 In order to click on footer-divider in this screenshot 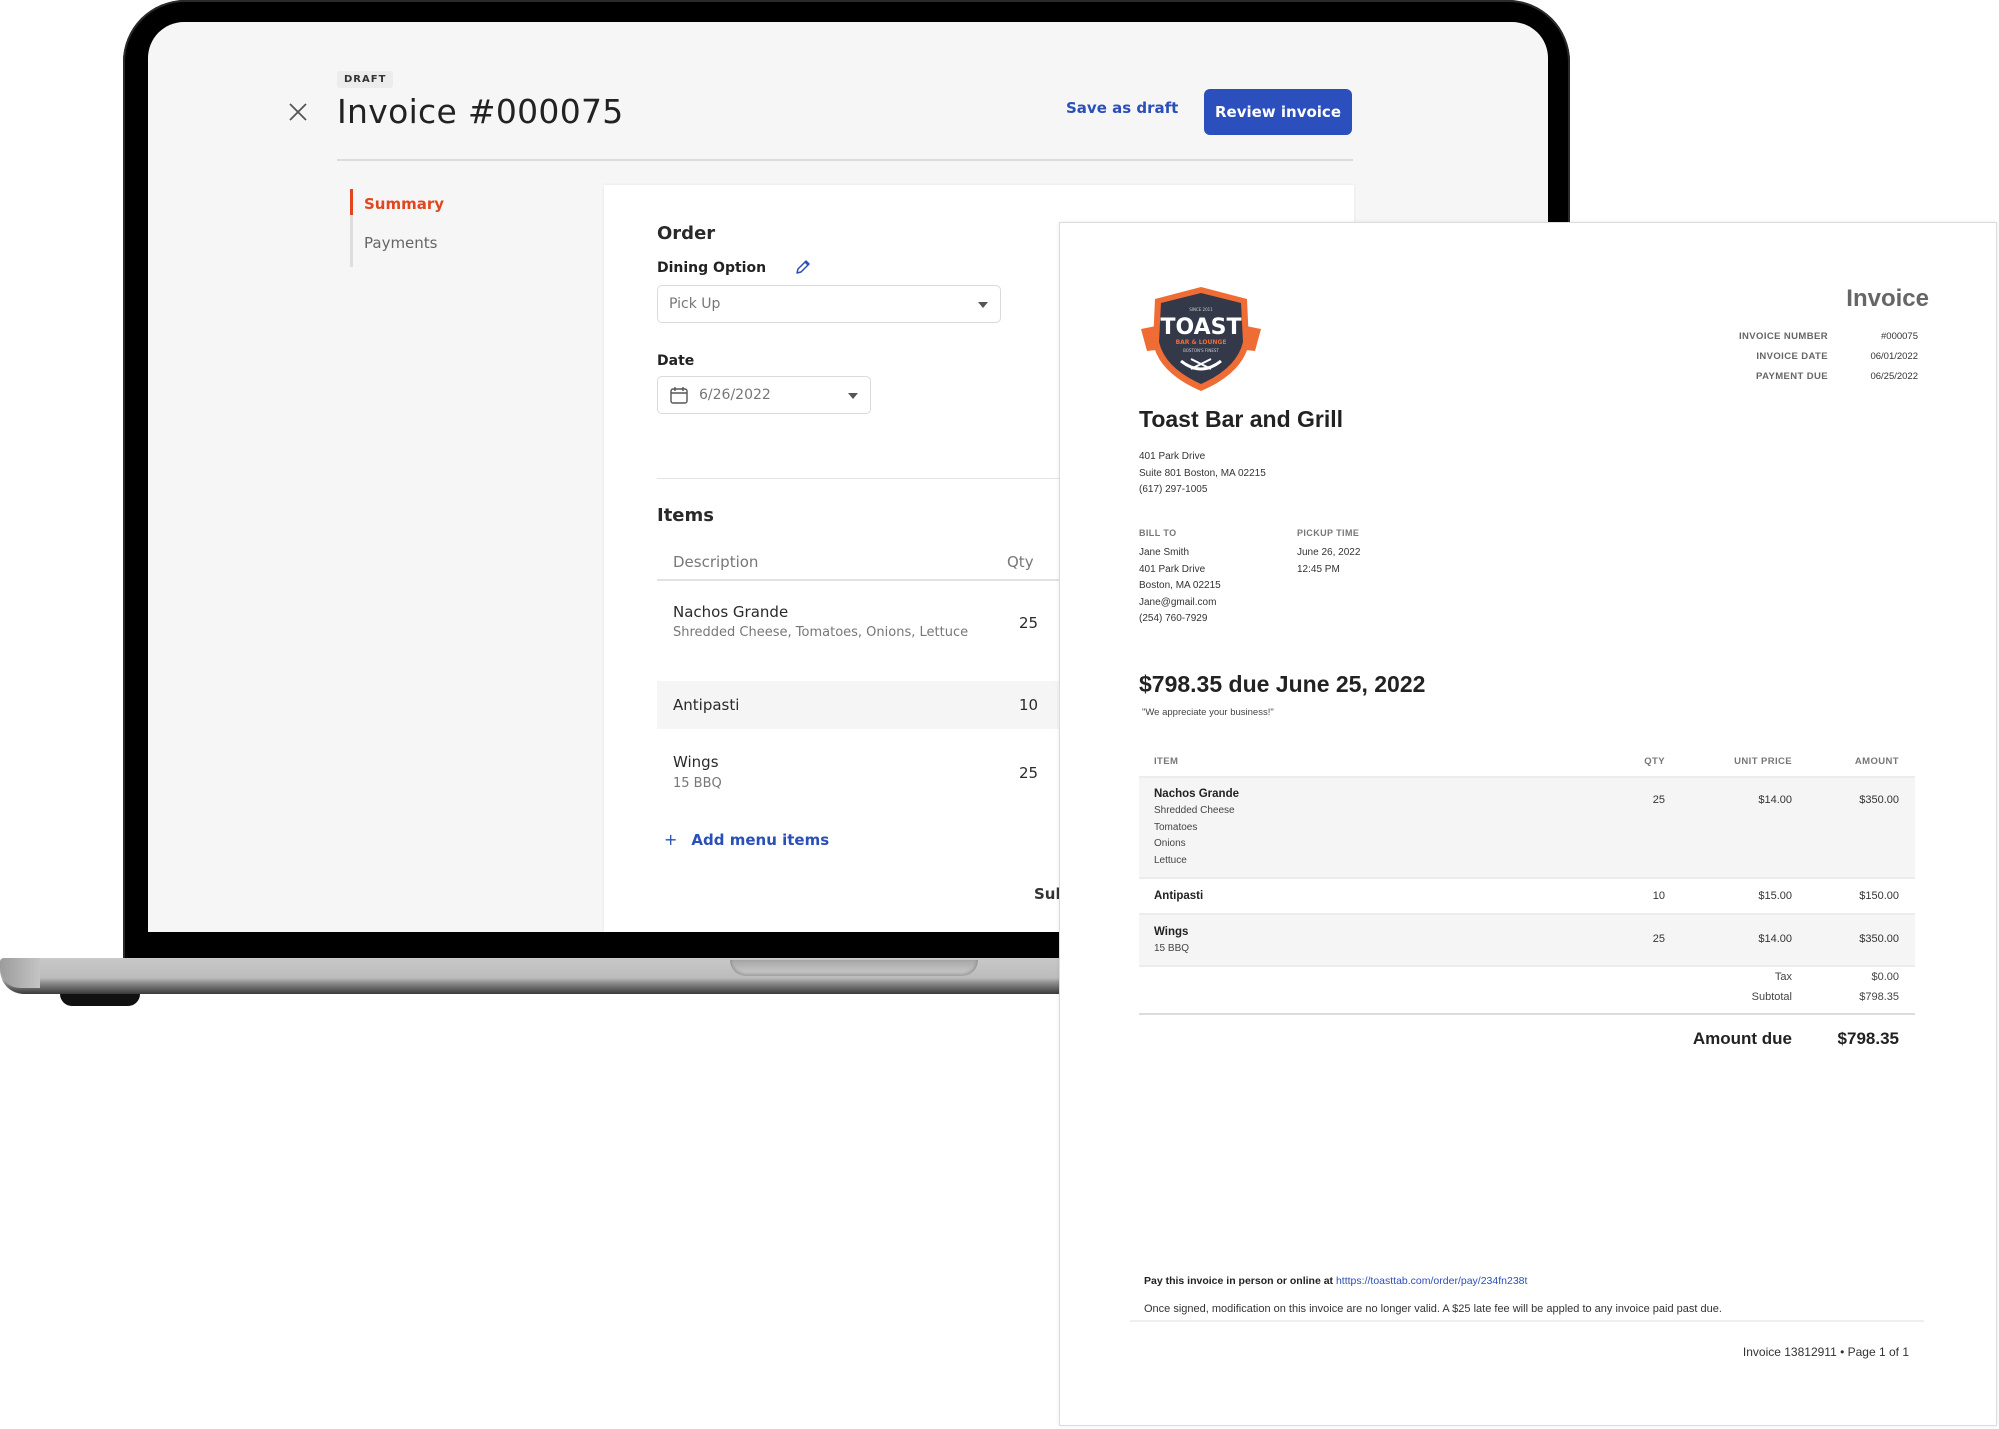, I will do `click(1527, 1321)`.